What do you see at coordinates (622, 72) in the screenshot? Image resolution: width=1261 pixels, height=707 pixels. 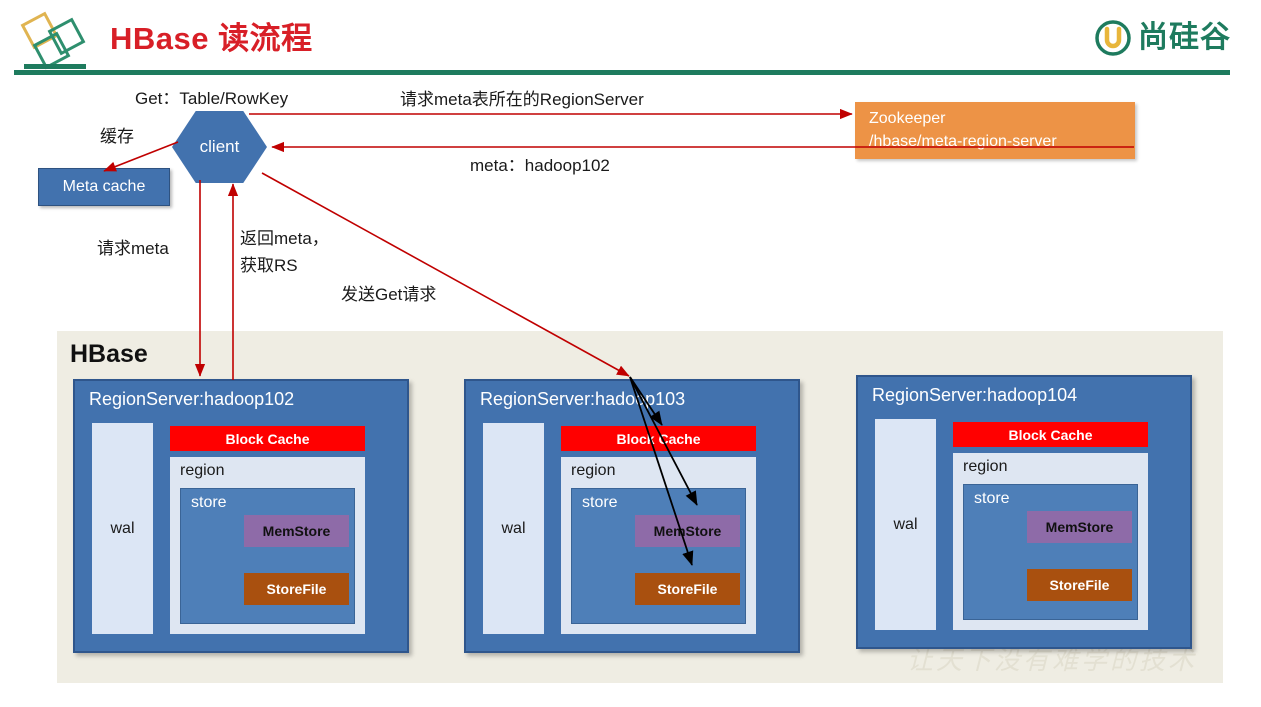 I see `header-divider` at bounding box center [622, 72].